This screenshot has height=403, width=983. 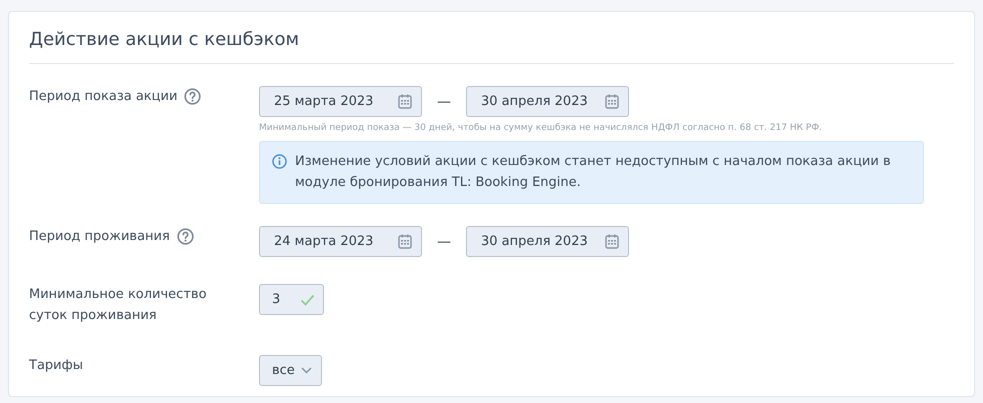 I want to click on field-label: Период проживания, so click(x=99, y=237).